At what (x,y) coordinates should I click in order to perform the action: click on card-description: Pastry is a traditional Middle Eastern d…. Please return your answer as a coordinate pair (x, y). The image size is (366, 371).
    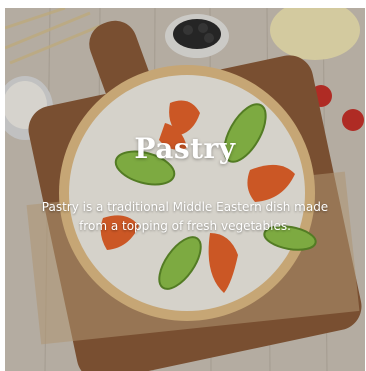
    Looking at the image, I should click on (185, 216).